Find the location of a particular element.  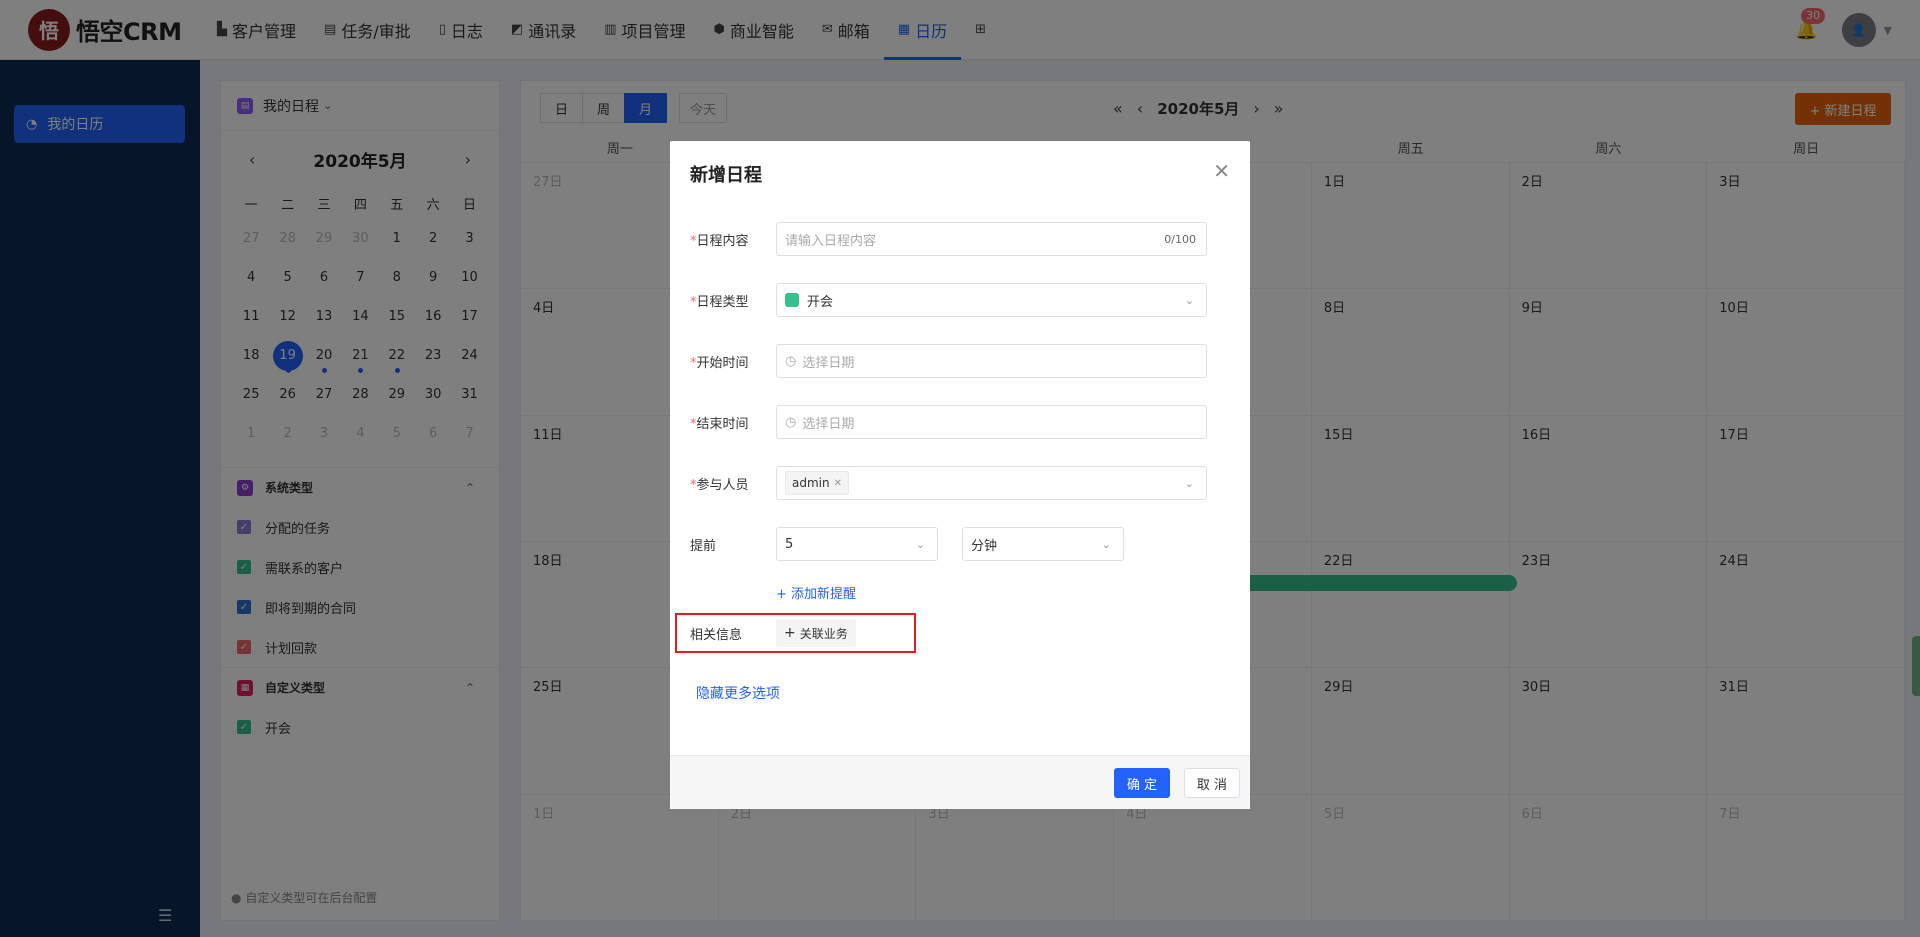

end-time-row: *结束时间 ◷ 选择日期 is located at coordinates (948, 422).